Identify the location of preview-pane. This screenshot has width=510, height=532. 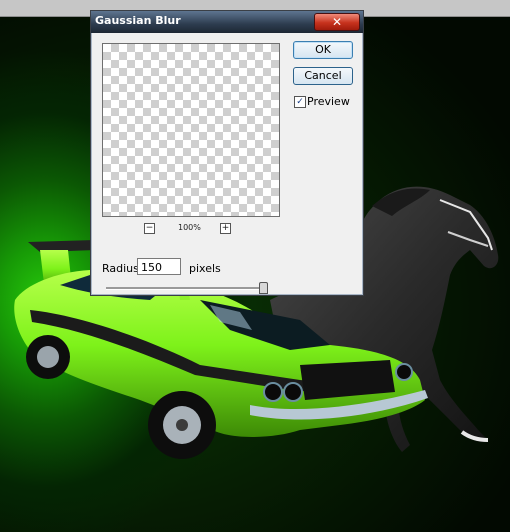
(191, 130).